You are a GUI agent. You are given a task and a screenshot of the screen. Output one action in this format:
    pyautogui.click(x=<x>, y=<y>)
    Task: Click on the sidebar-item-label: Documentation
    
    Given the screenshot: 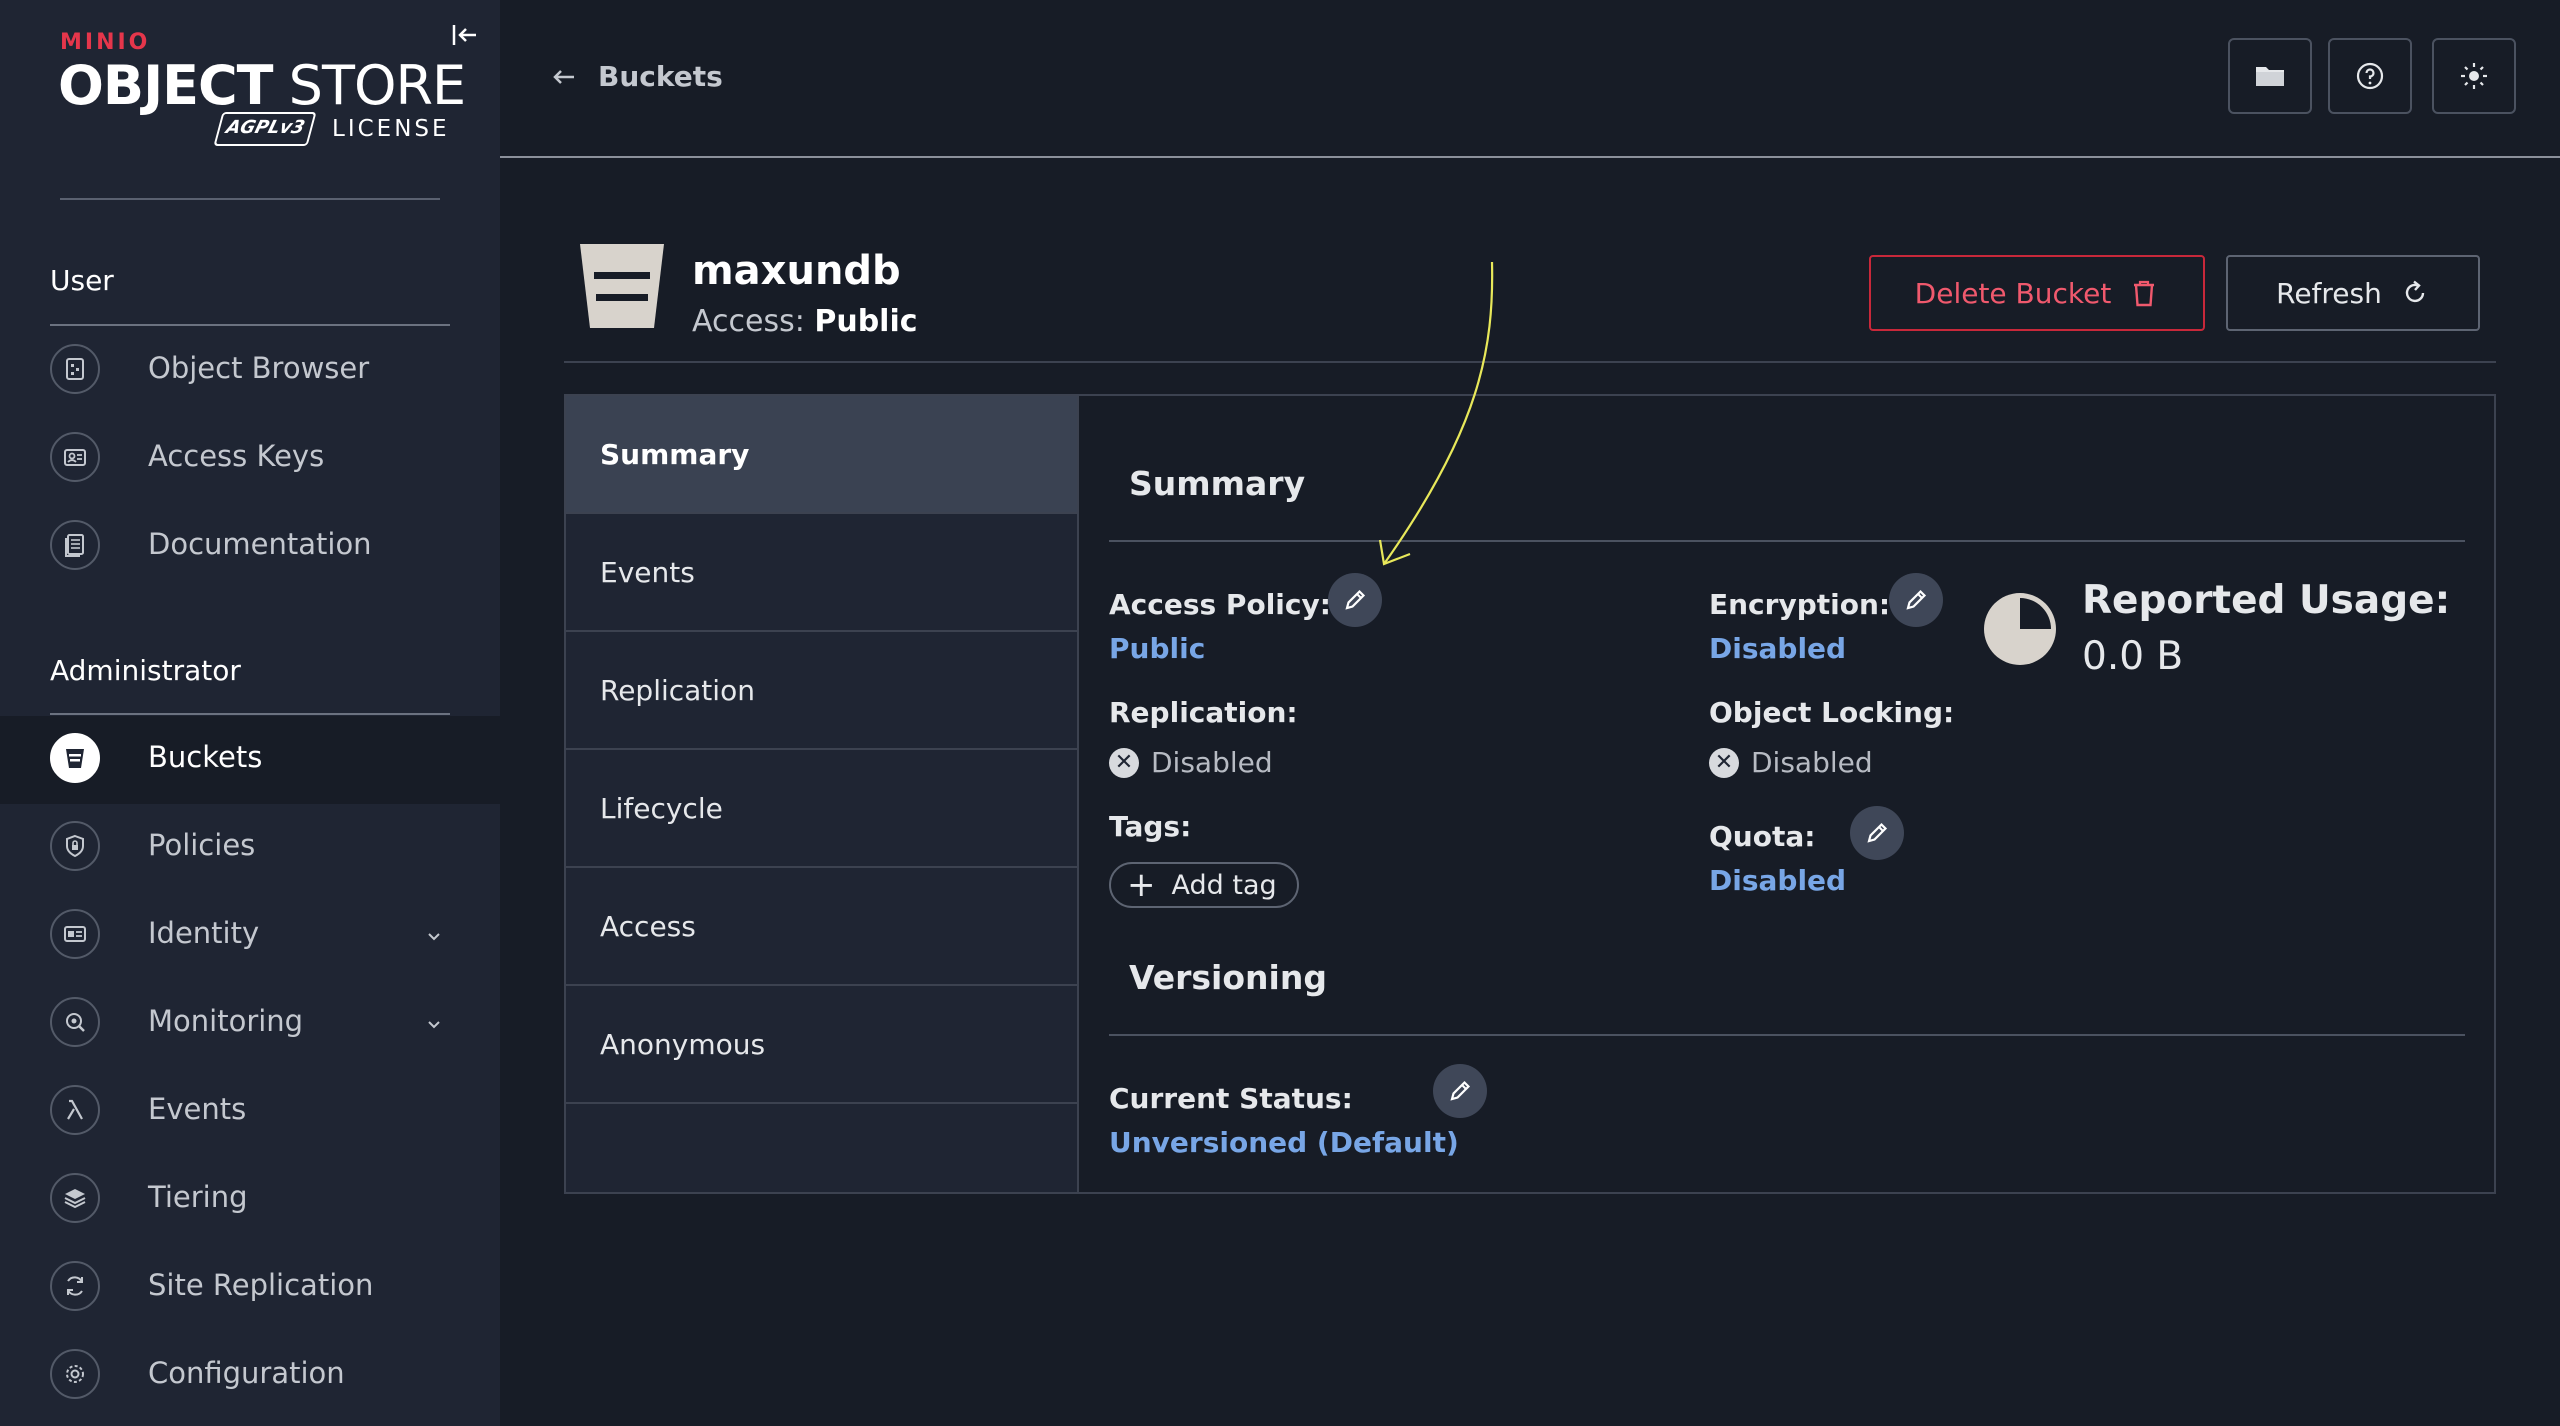 What is the action you would take?
    pyautogui.click(x=260, y=544)
    